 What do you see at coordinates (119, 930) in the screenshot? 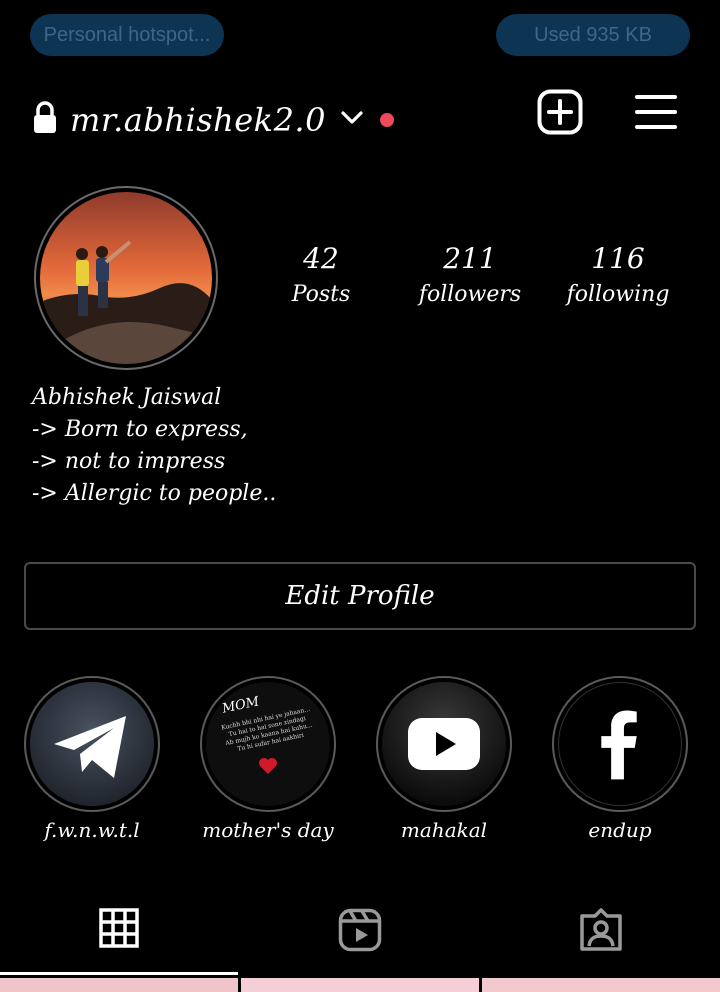
I see `grid-icon` at bounding box center [119, 930].